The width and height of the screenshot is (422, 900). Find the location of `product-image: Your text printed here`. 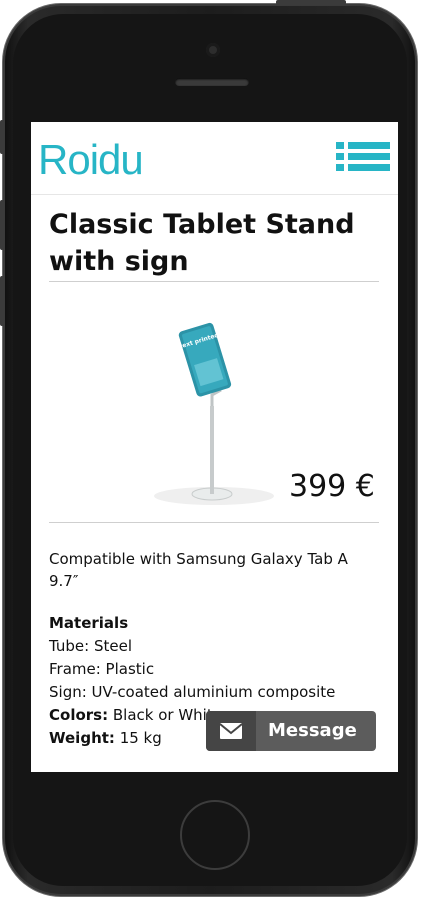

product-image: Your text printed here is located at coordinates (214, 413).